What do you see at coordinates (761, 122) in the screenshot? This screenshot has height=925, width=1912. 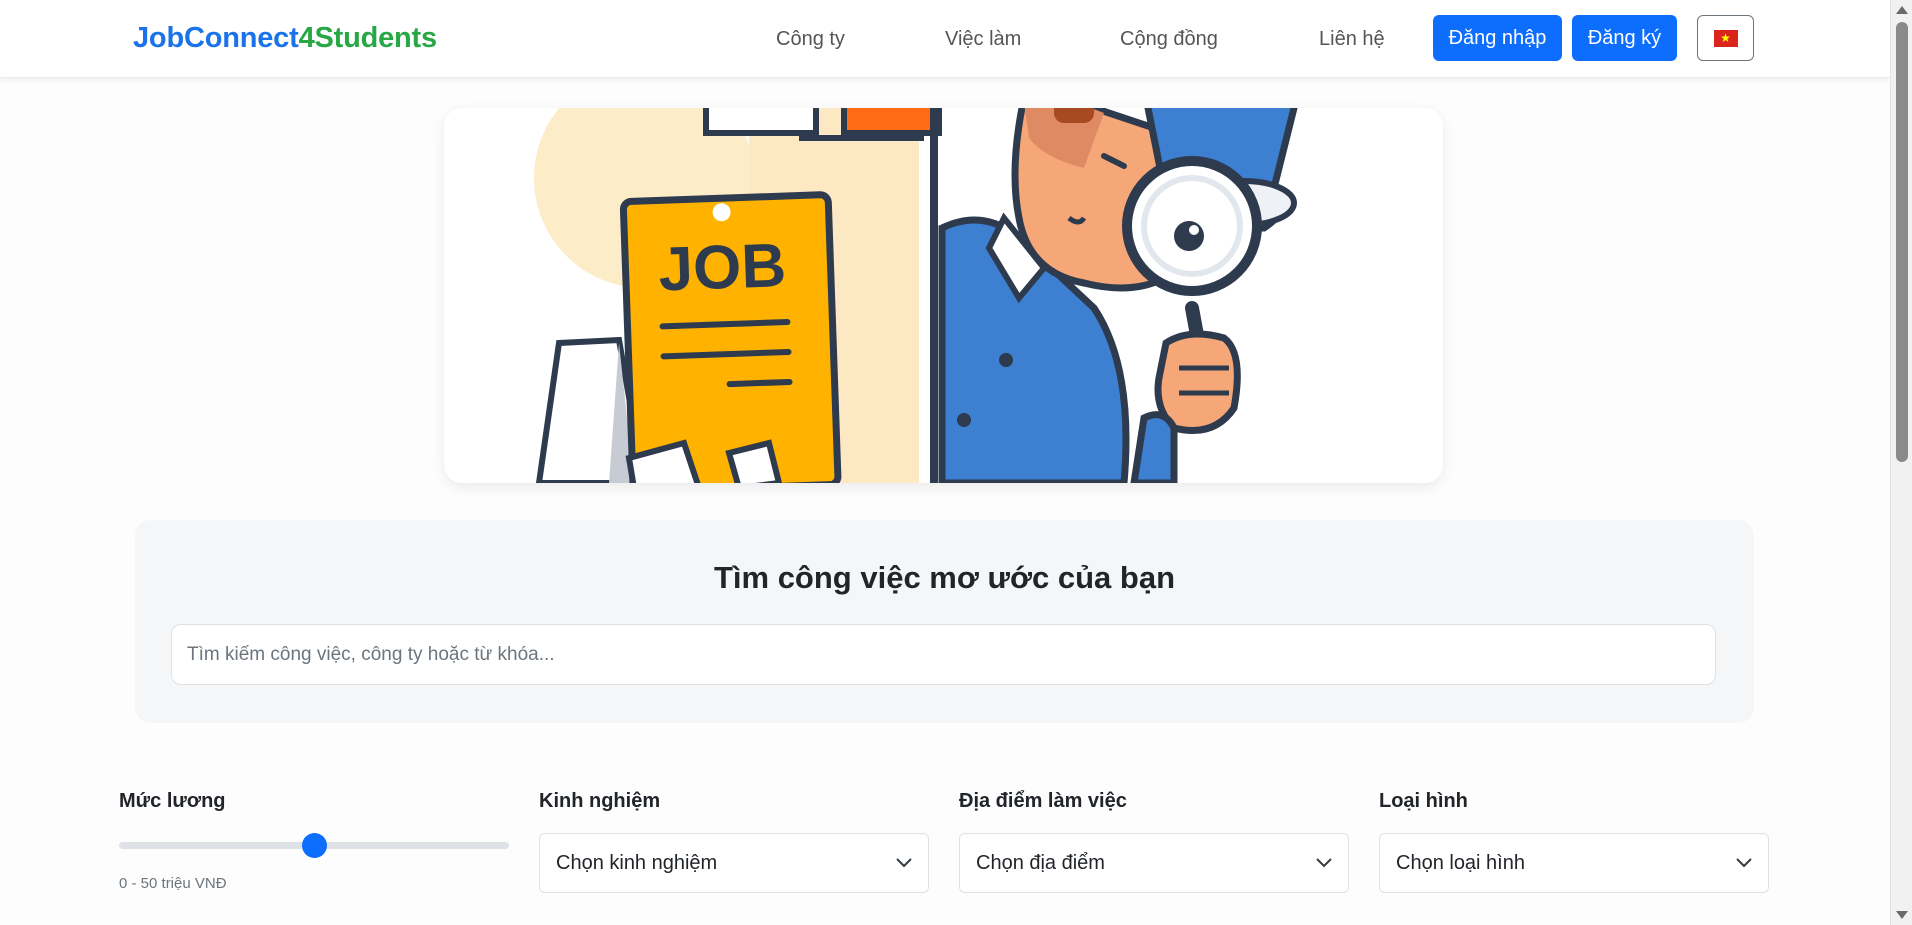 I see `top-box-white` at bounding box center [761, 122].